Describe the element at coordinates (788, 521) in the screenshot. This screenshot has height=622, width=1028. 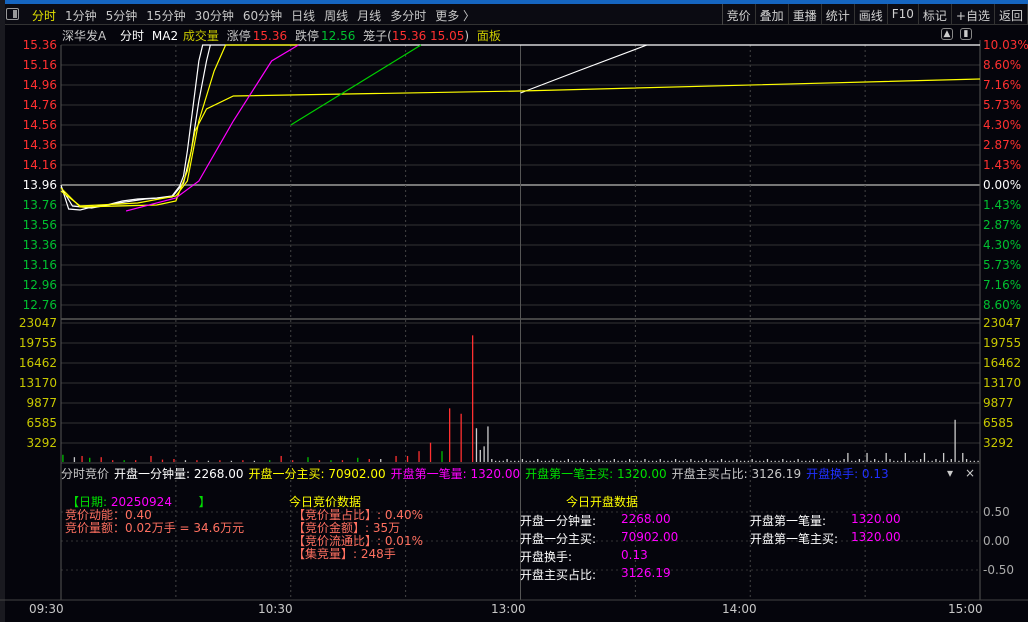
I see `open-row-label: 开盘第一笔量:` at that location.